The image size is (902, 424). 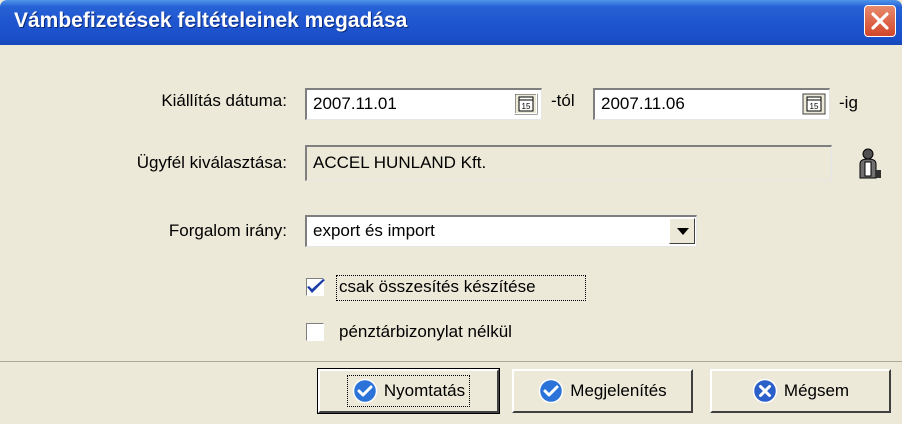 I want to click on close-icon, so click(x=880, y=21).